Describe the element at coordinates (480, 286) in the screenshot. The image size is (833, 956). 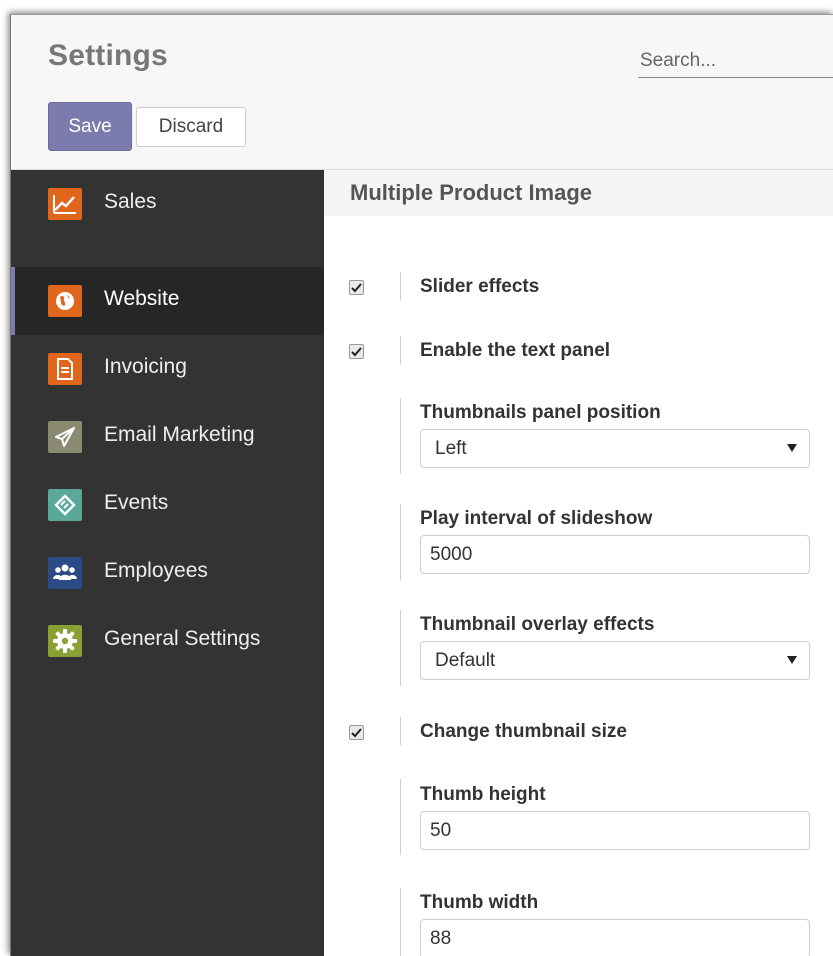
I see `slider-effects-label: Slider effects` at that location.